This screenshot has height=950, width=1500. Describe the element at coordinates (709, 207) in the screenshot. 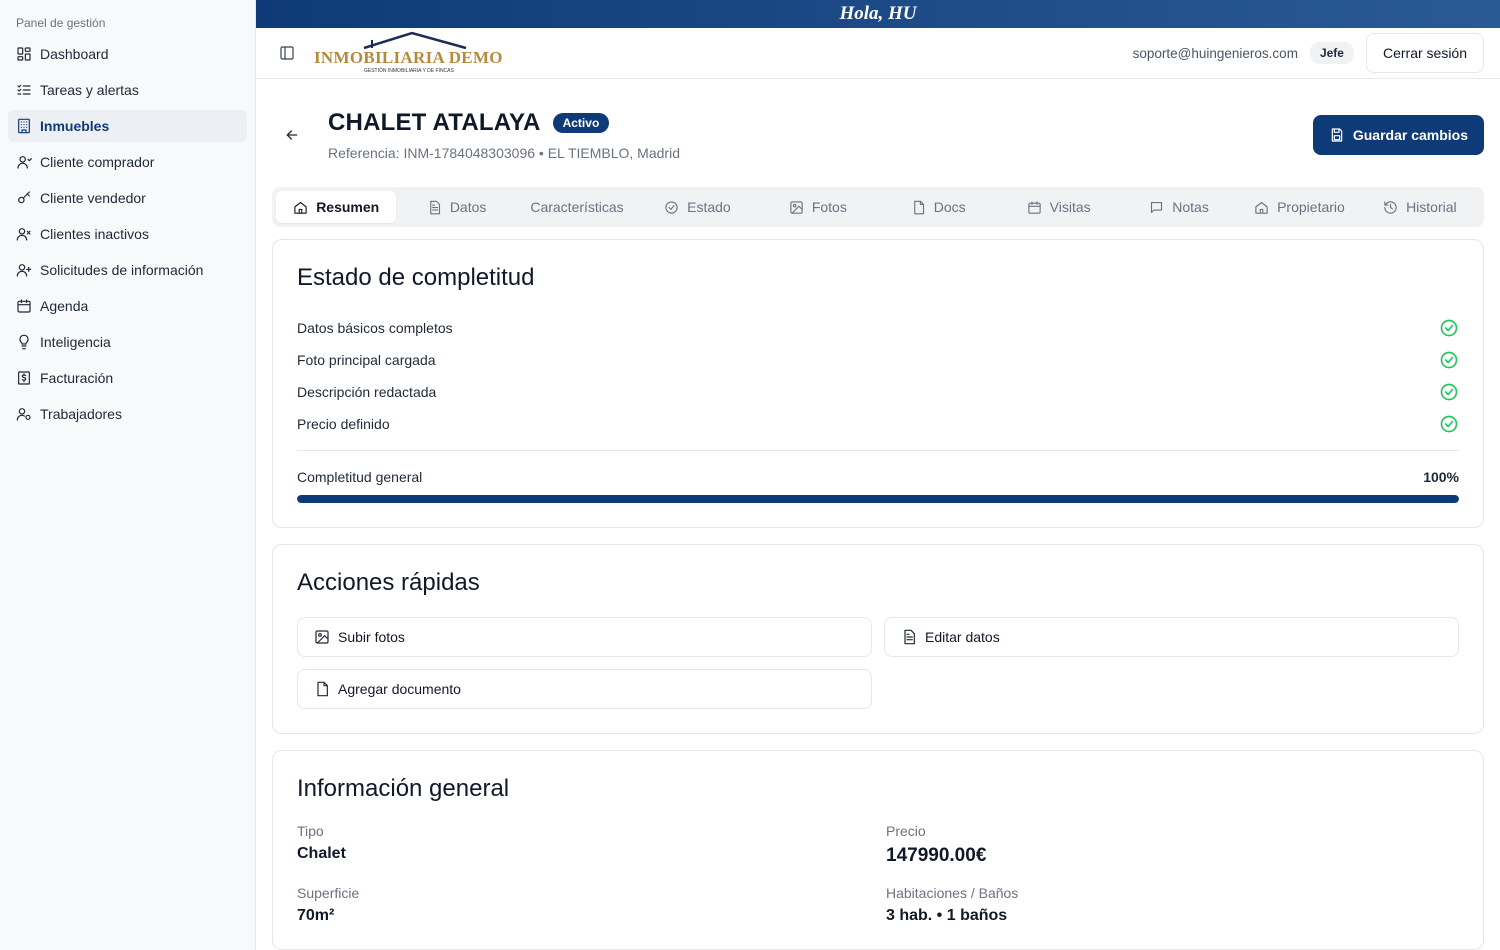

I see `tab-label: Estado` at that location.